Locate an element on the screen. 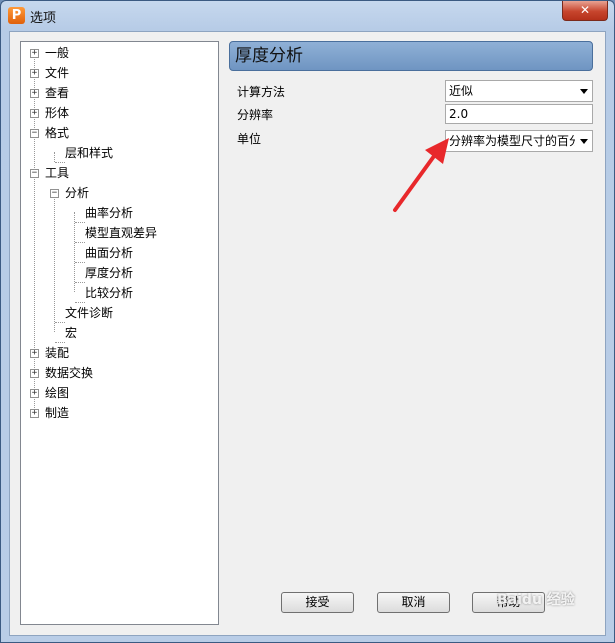 Image resolution: width=615 pixels, height=643 pixels. tree-item-label: 绘图 is located at coordinates (57, 393).